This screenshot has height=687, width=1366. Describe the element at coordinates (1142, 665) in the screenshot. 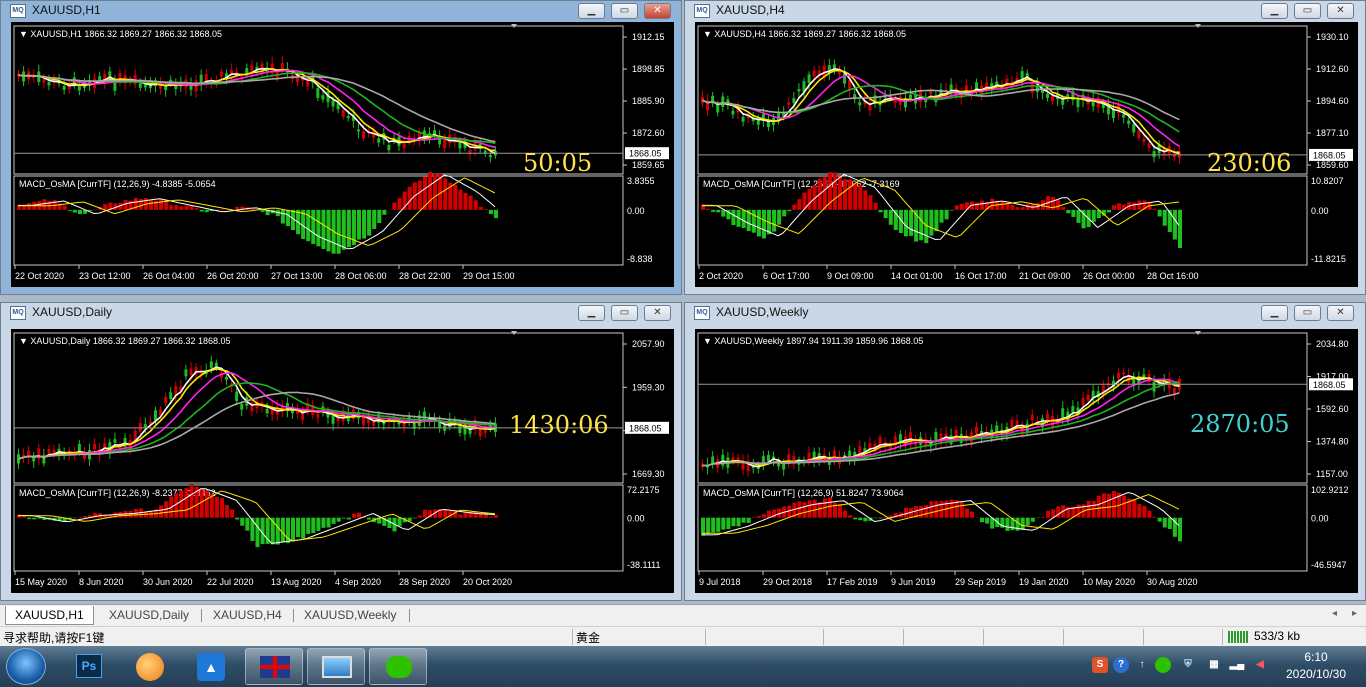

I see `settings-tray-icon: ↑` at that location.